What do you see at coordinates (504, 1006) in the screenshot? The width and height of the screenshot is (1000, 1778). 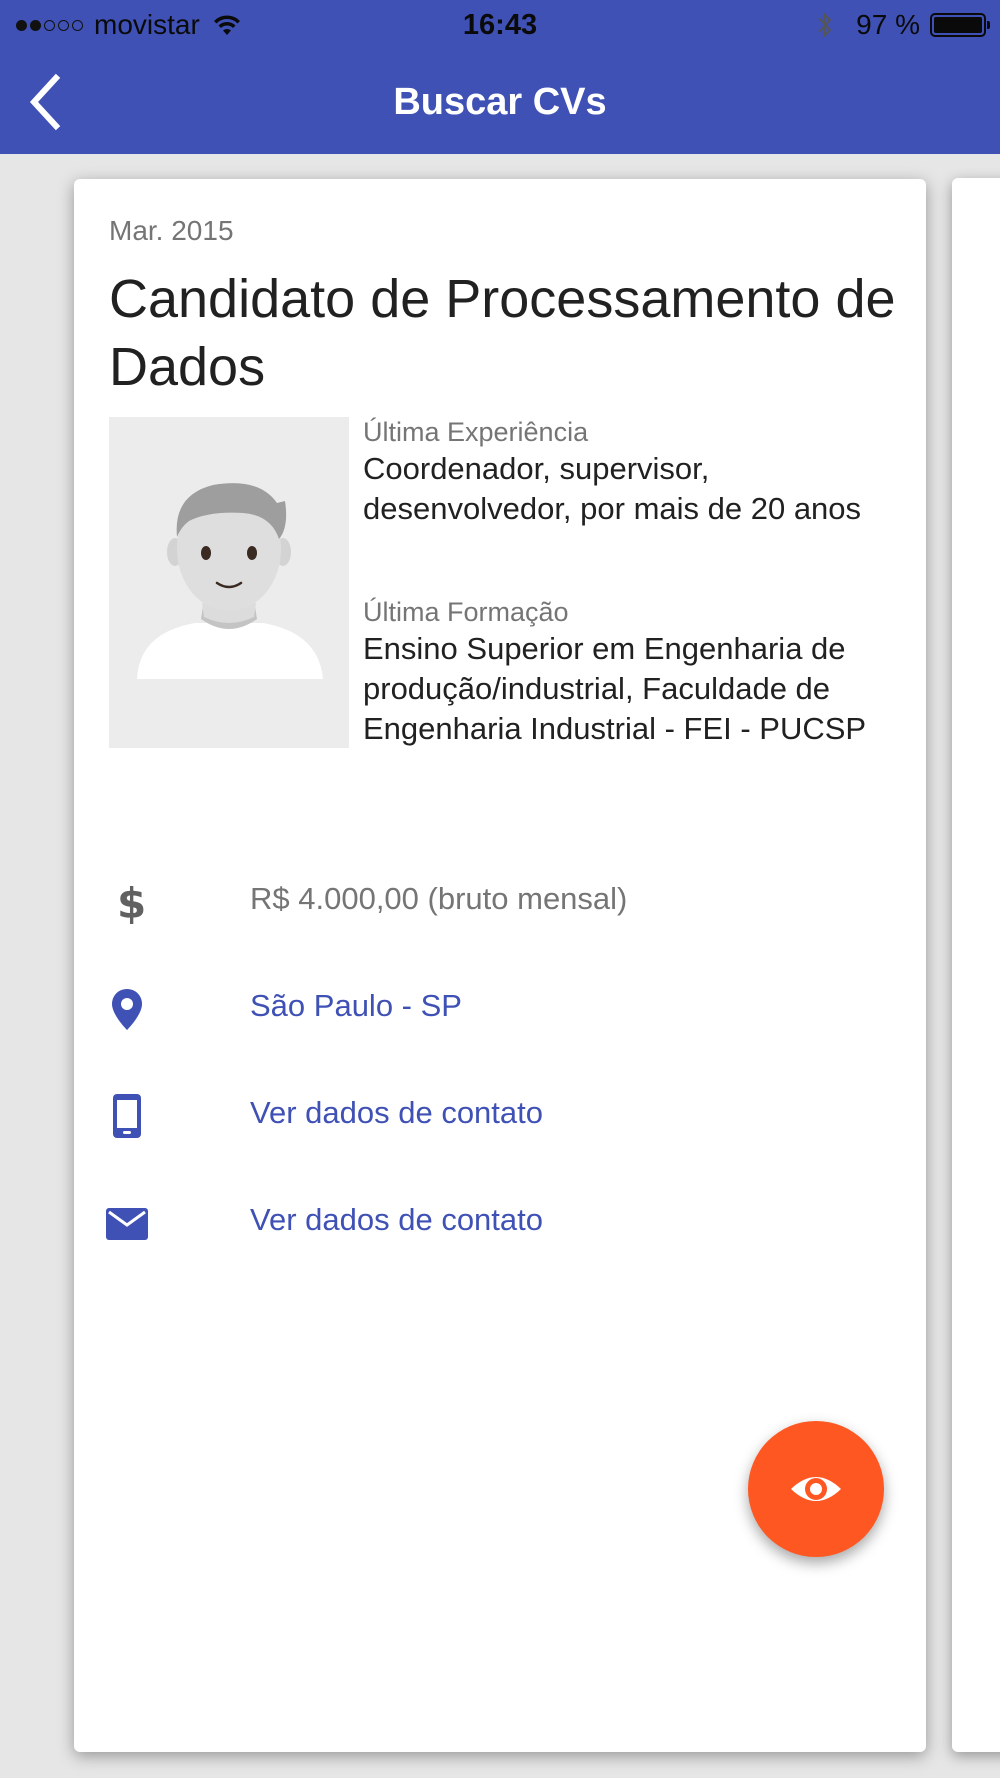 I see `location-row: São Paulo - SP` at bounding box center [504, 1006].